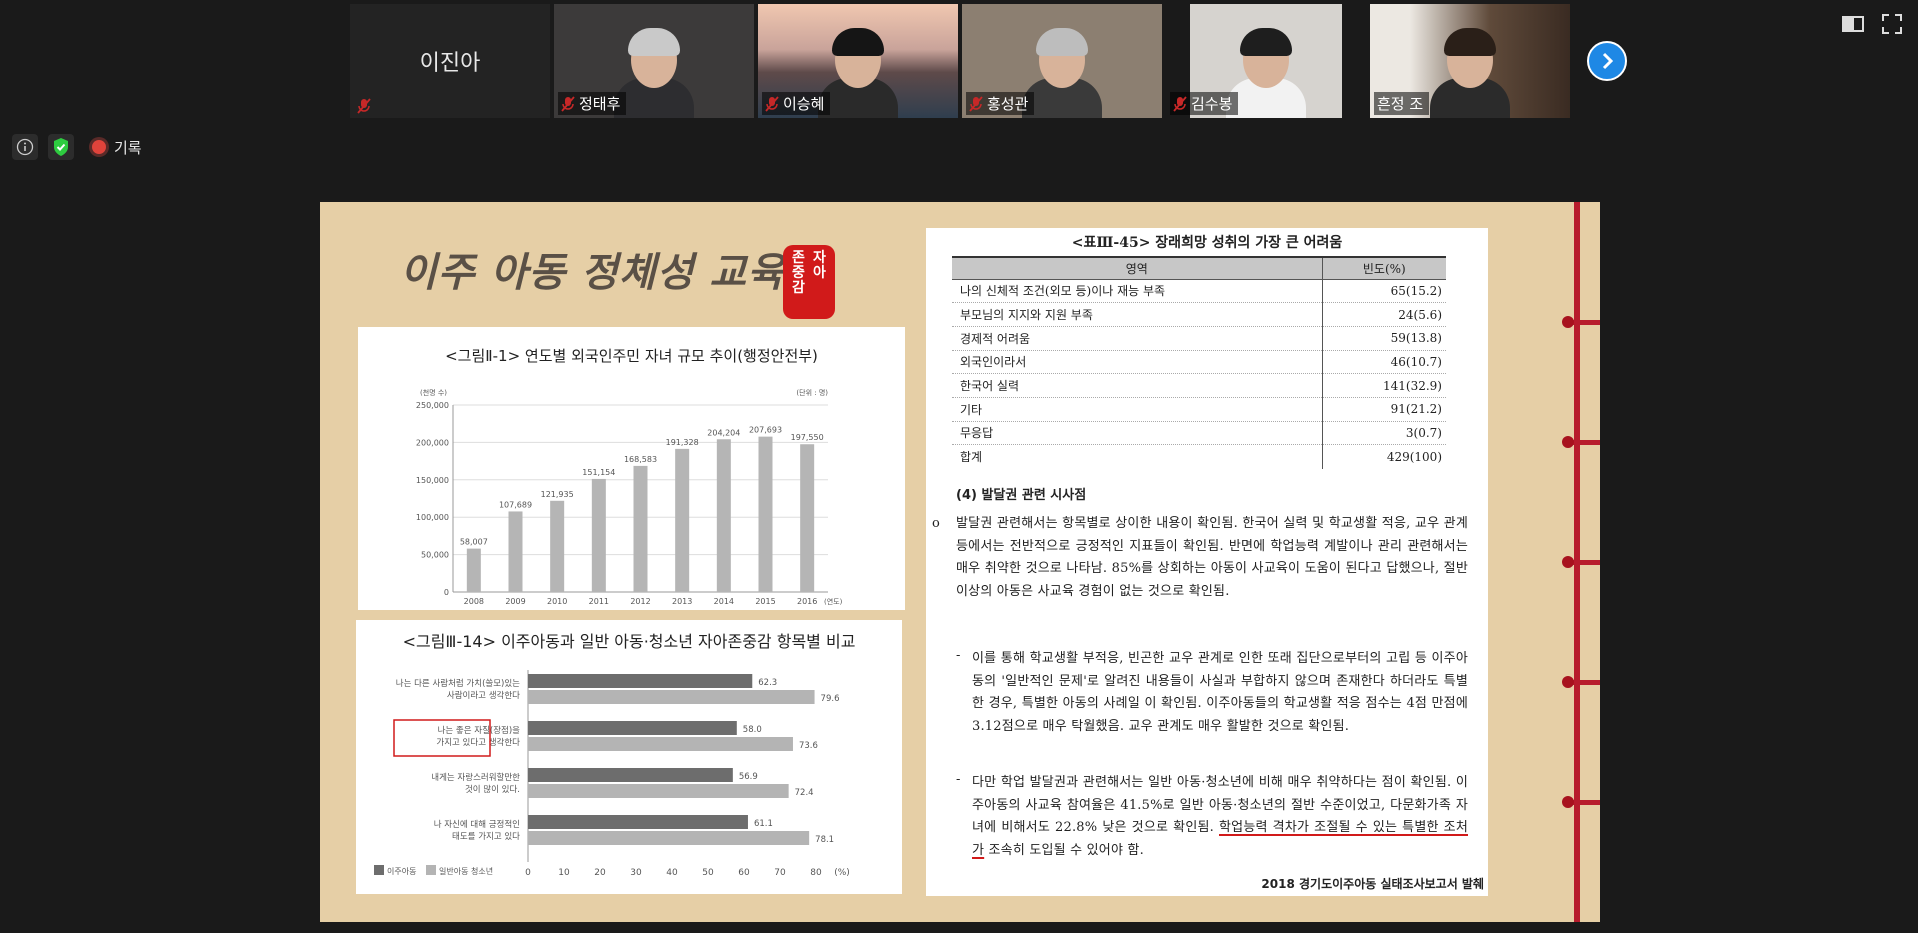  Describe the element at coordinates (640, 601) in the screenshot. I see `x-tick-label: 2012` at that location.